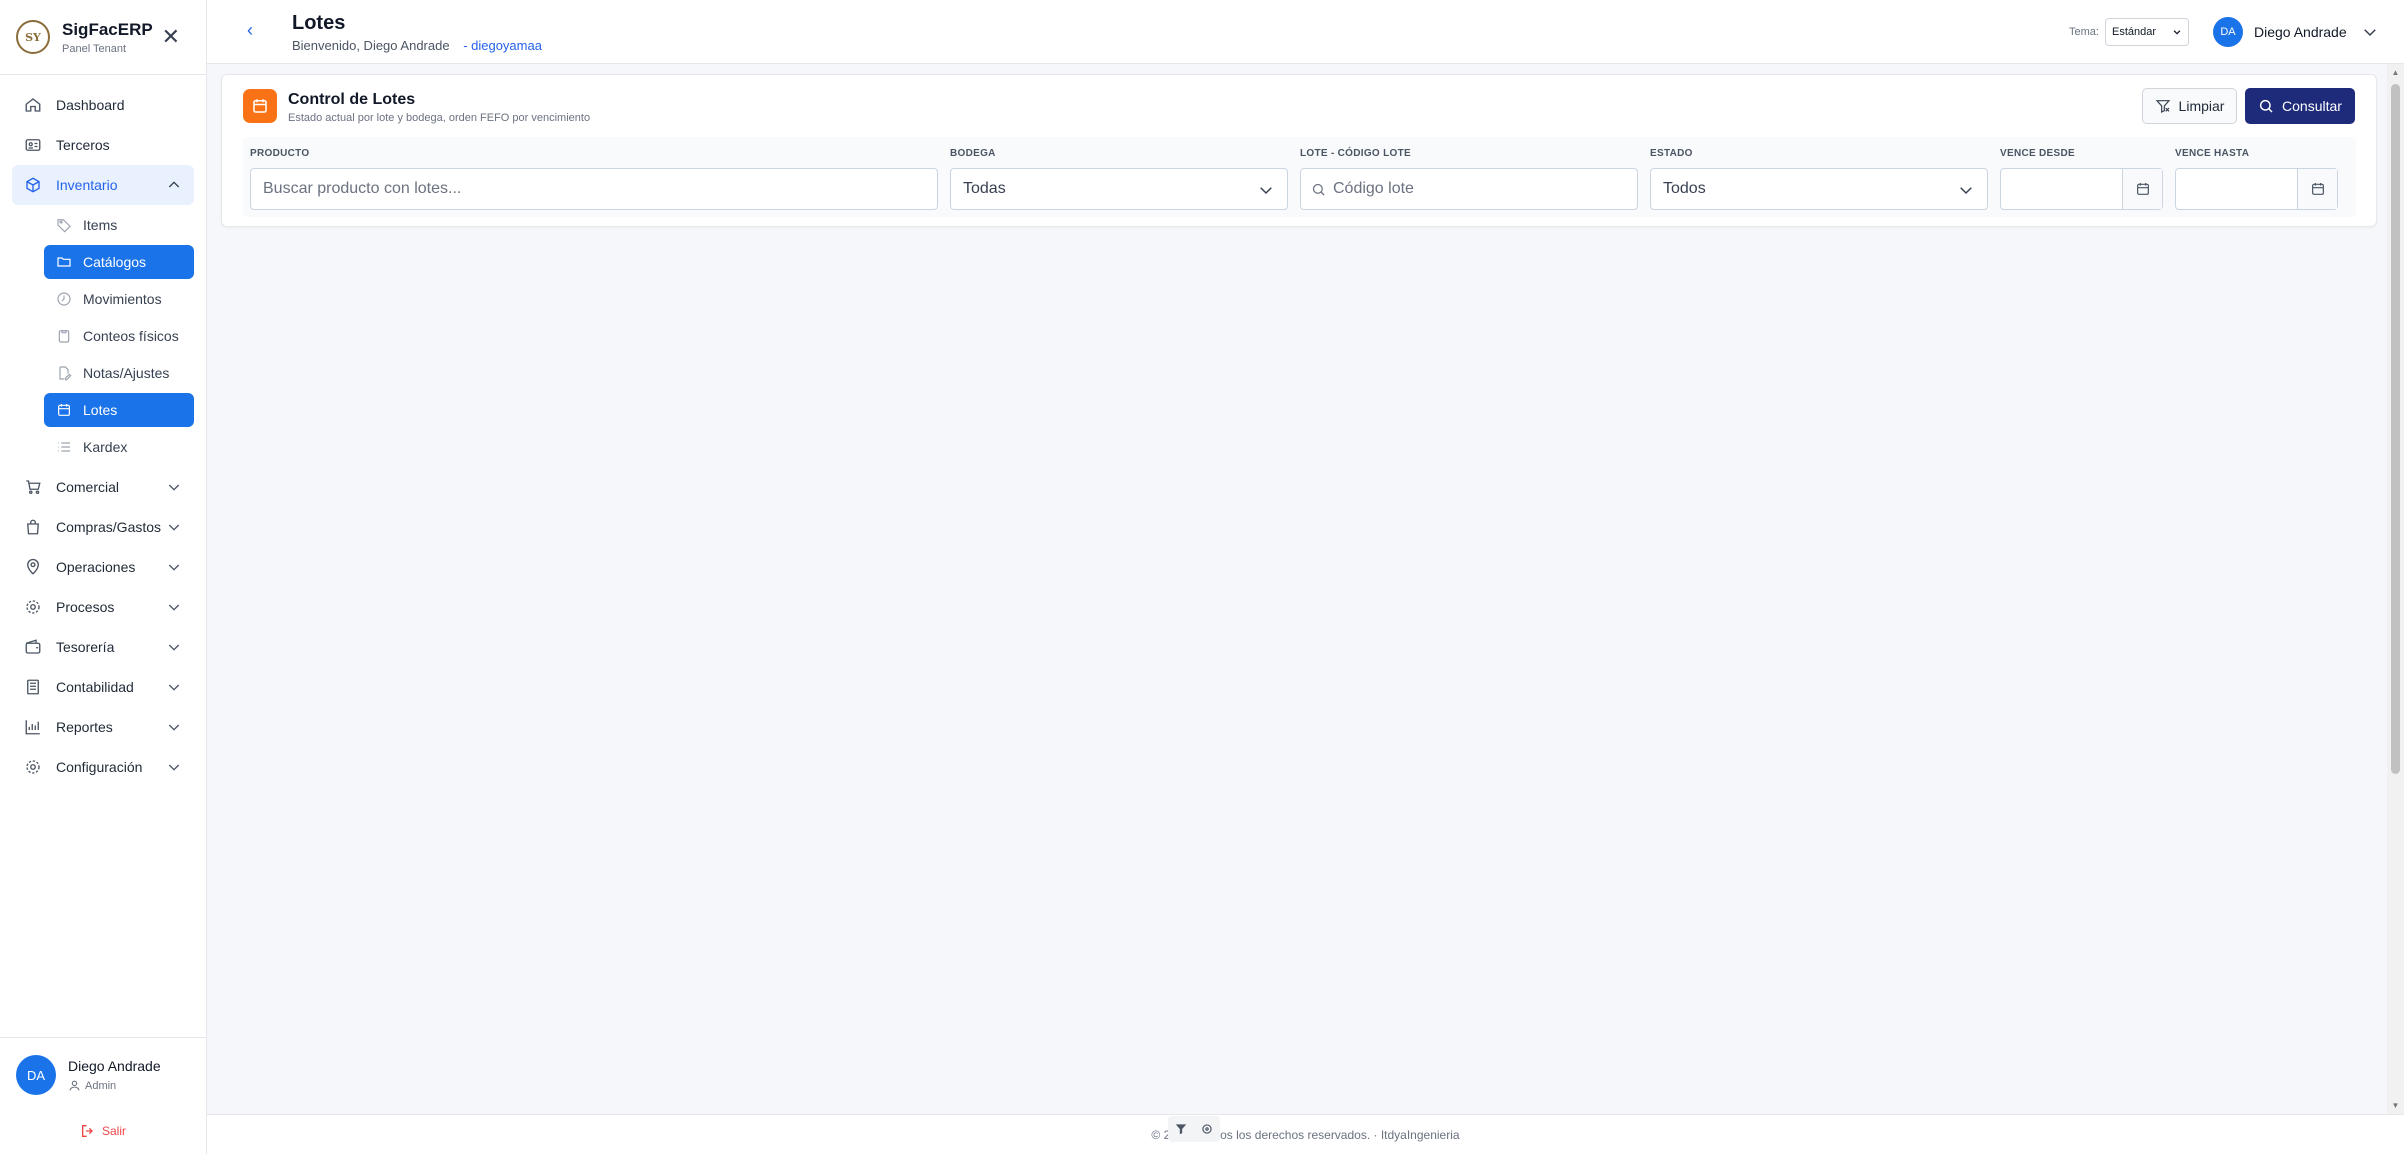 This screenshot has width=2404, height=1154. Describe the element at coordinates (33, 566) in the screenshot. I see `map-pin-icon` at that location.